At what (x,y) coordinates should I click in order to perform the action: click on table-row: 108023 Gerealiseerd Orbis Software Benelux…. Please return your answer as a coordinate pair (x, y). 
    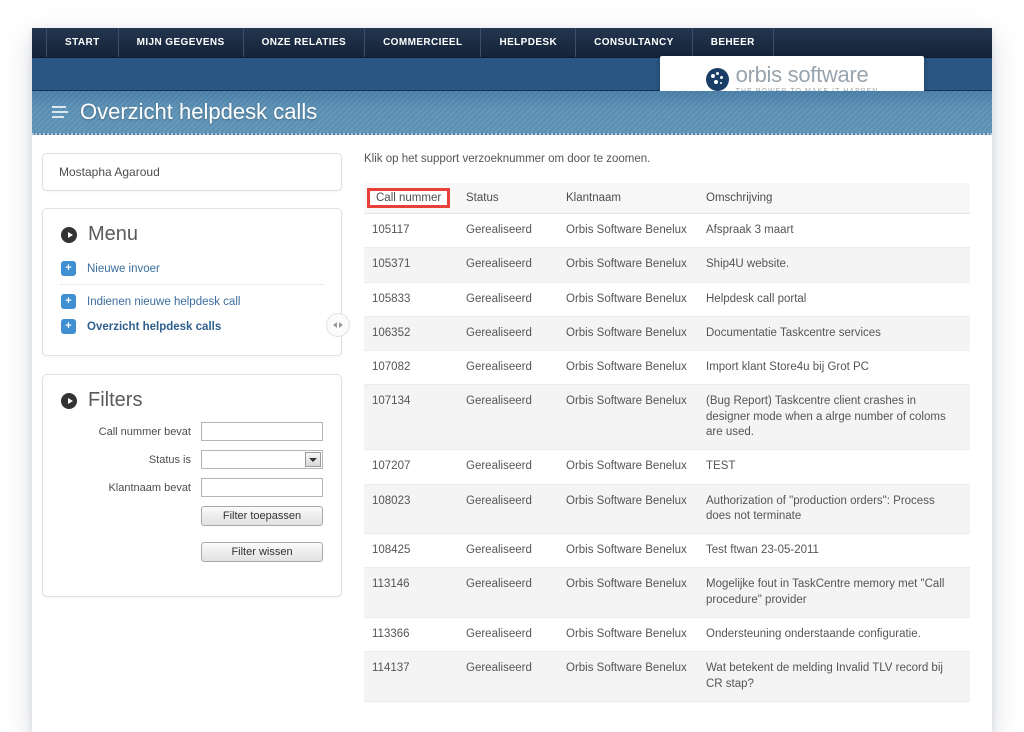
    Looking at the image, I should click on (667, 509).